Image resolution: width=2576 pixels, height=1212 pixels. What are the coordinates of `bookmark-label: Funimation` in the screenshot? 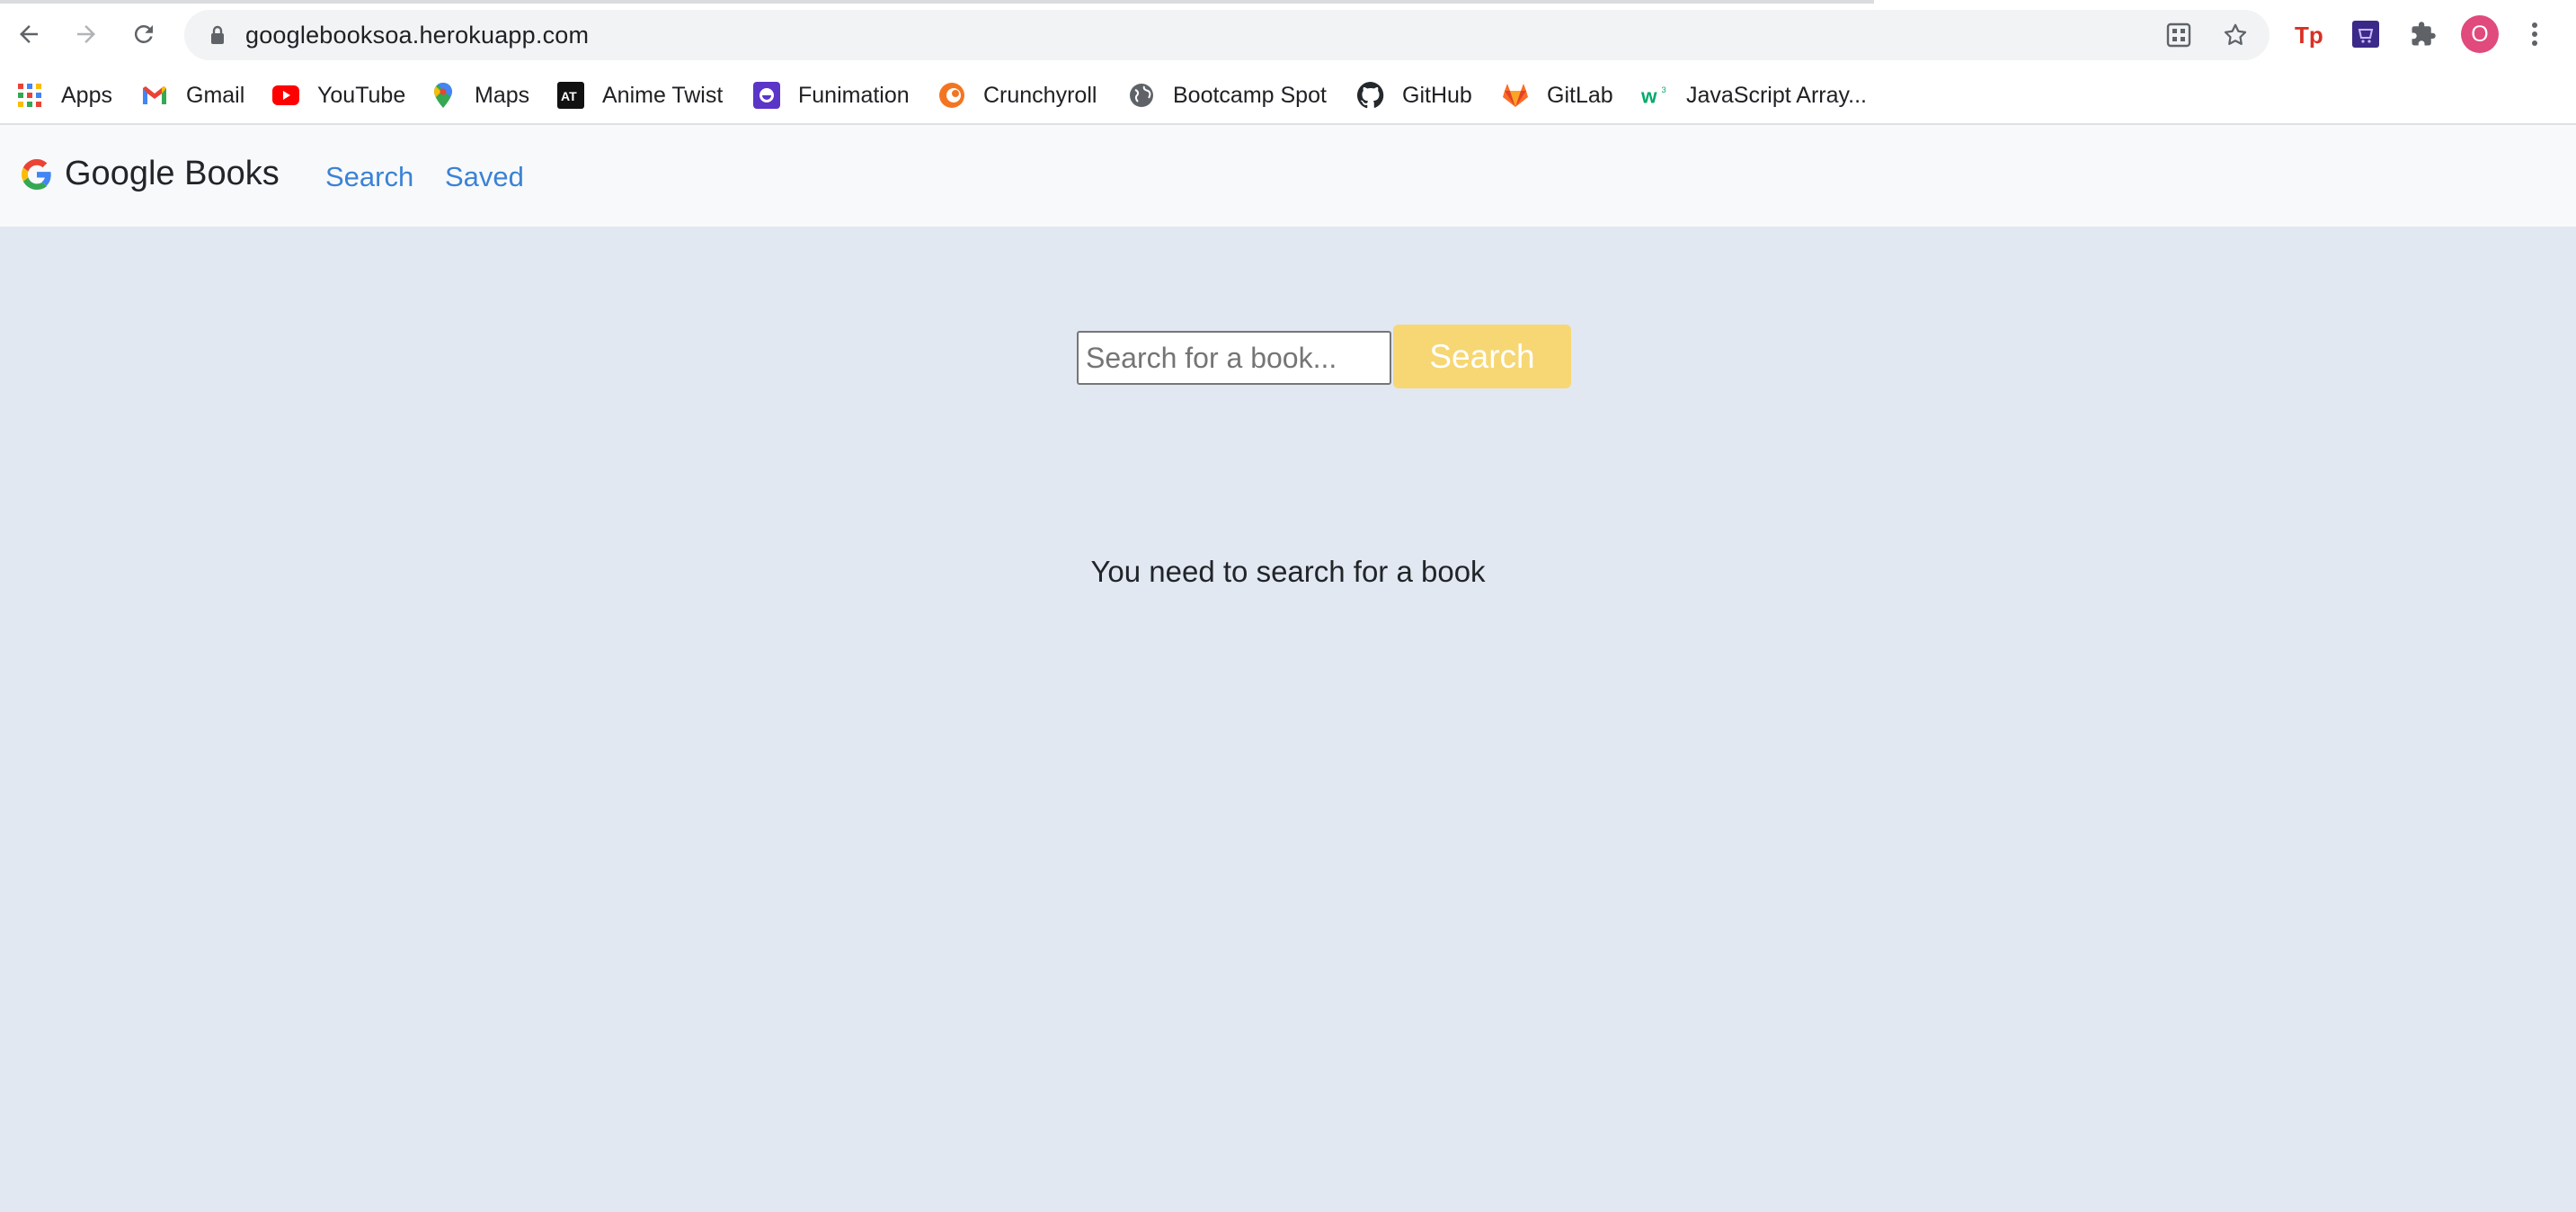 It's located at (854, 95).